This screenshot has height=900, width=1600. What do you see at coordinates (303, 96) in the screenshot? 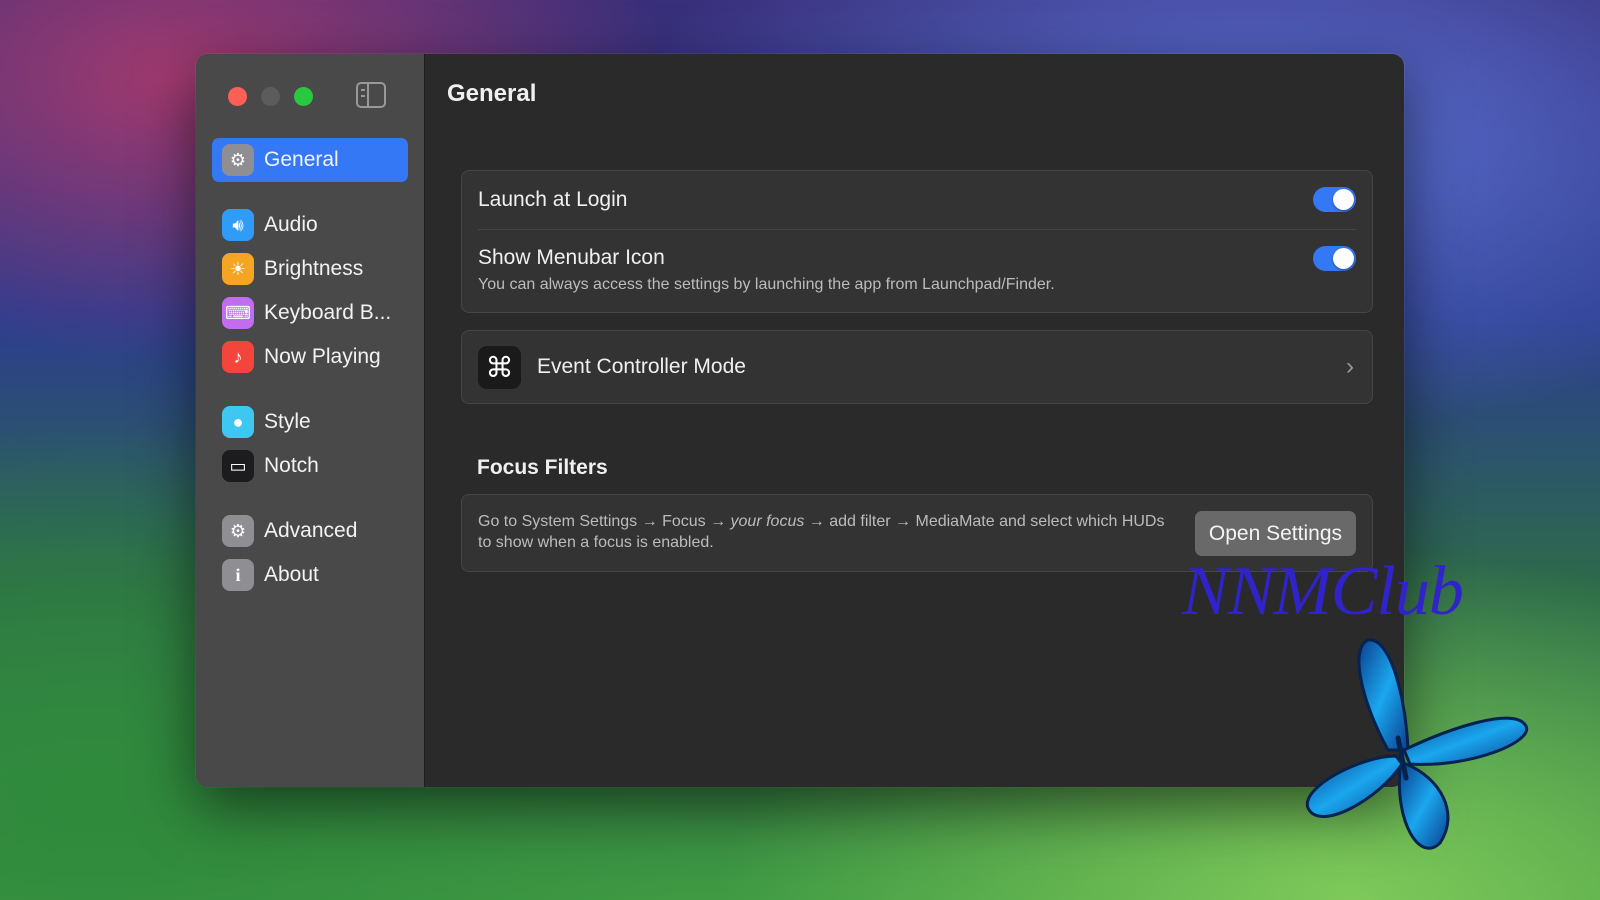
I see `zoom-window-button` at bounding box center [303, 96].